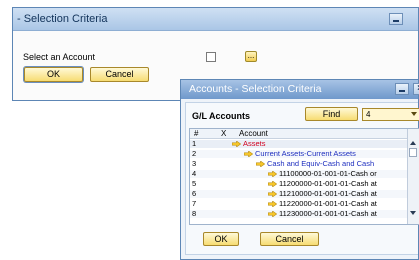 Image resolution: width=419 pixels, height=260 pixels. Describe the element at coordinates (194, 153) in the screenshot. I see `row-number: 2` at that location.